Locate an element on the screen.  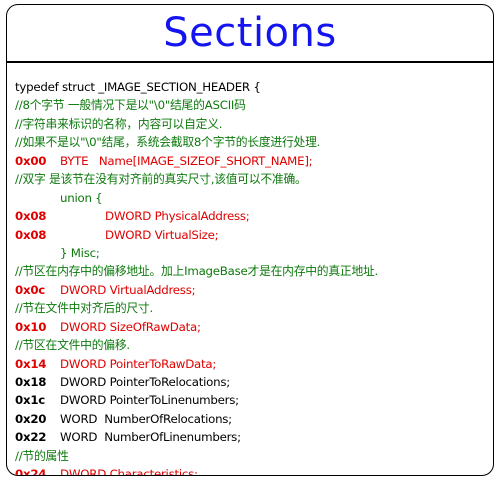
field-line-name: 0x00 BYTE Name[IMAGE_SIZEOF_SHORT_NAME]; is located at coordinates (254, 161).